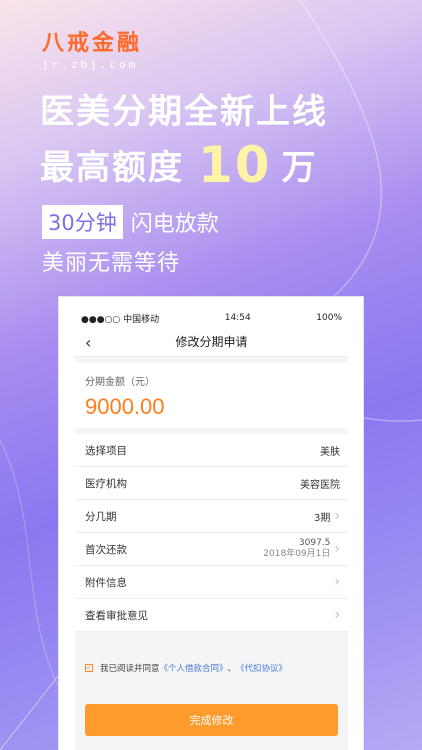  I want to click on status-bar: ●●●○○ 中国移动 14:54 100%, so click(211, 318).